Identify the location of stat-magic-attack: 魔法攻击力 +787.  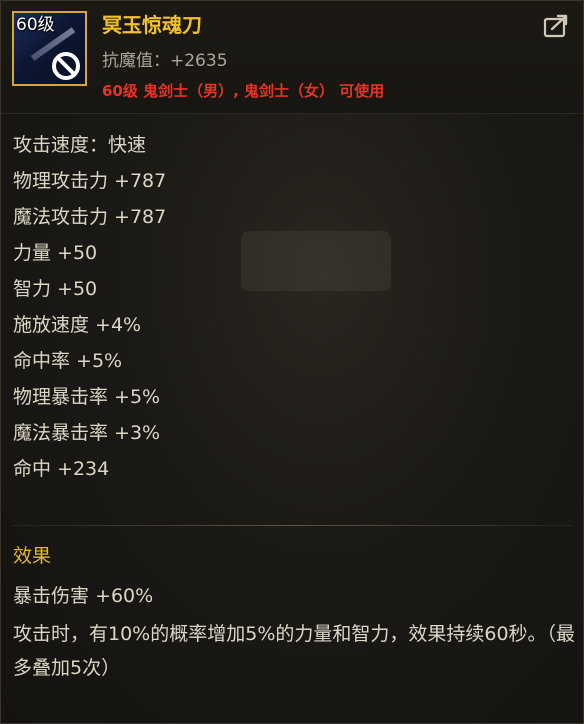
(90, 217).